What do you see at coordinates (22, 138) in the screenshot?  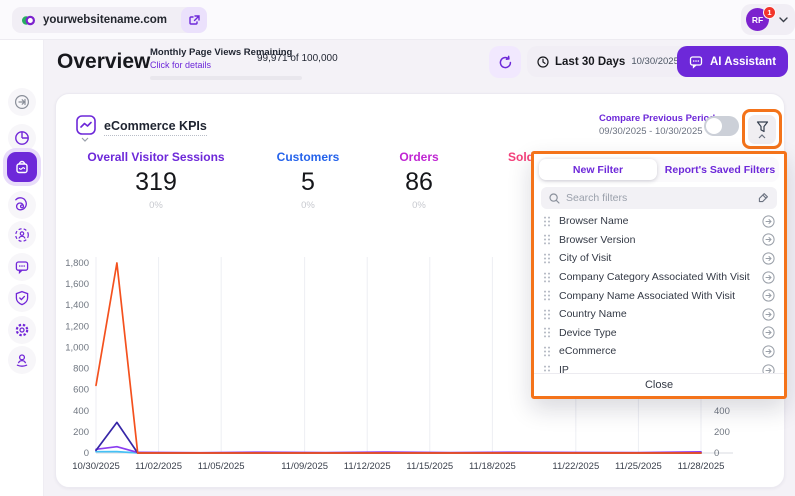 I see `sidebar-item-analytics-pie-icon` at bounding box center [22, 138].